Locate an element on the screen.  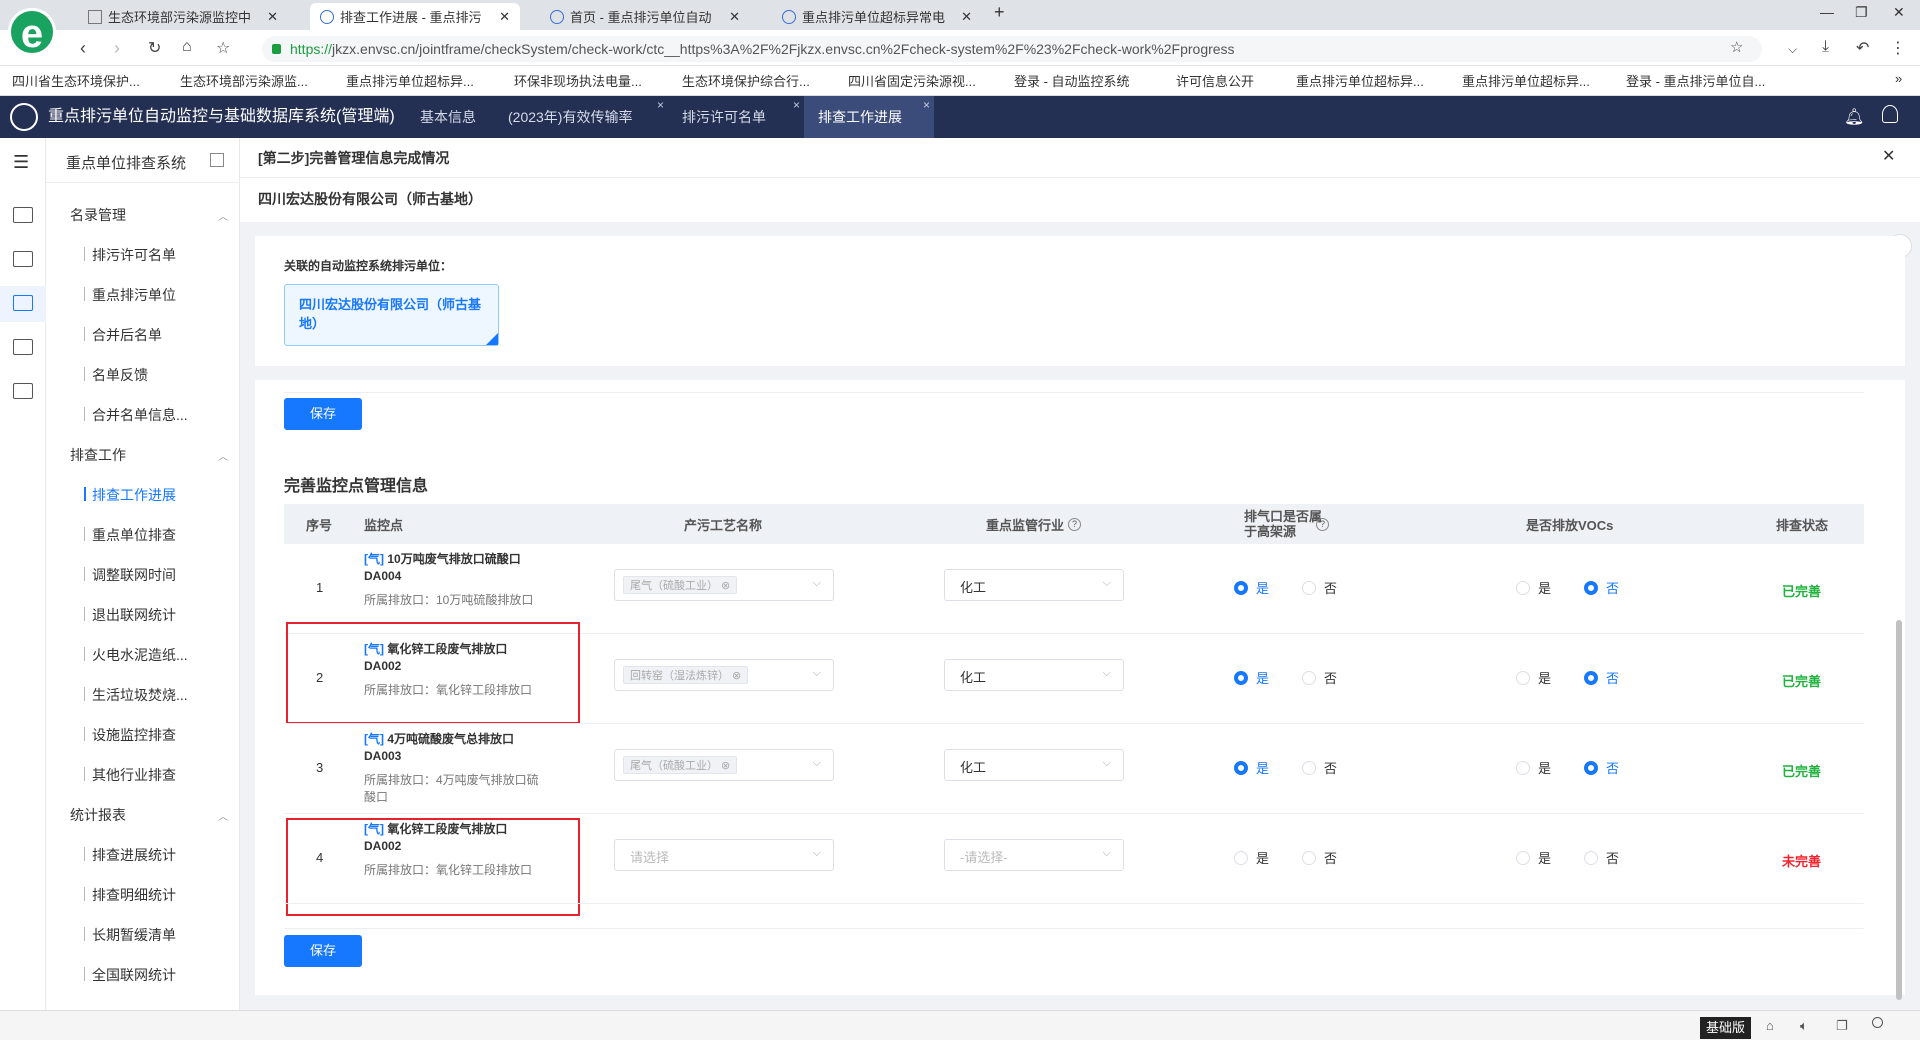
search-doc-icon is located at coordinates (23, 303).